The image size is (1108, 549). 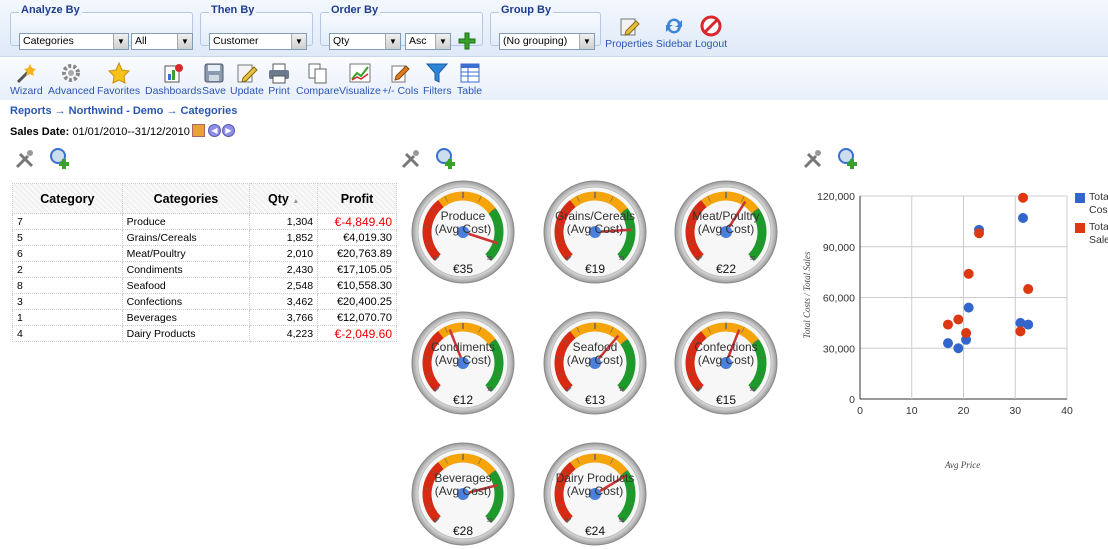 What do you see at coordinates (411, 160) in the screenshot?
I see `gauge-settings-icon` at bounding box center [411, 160].